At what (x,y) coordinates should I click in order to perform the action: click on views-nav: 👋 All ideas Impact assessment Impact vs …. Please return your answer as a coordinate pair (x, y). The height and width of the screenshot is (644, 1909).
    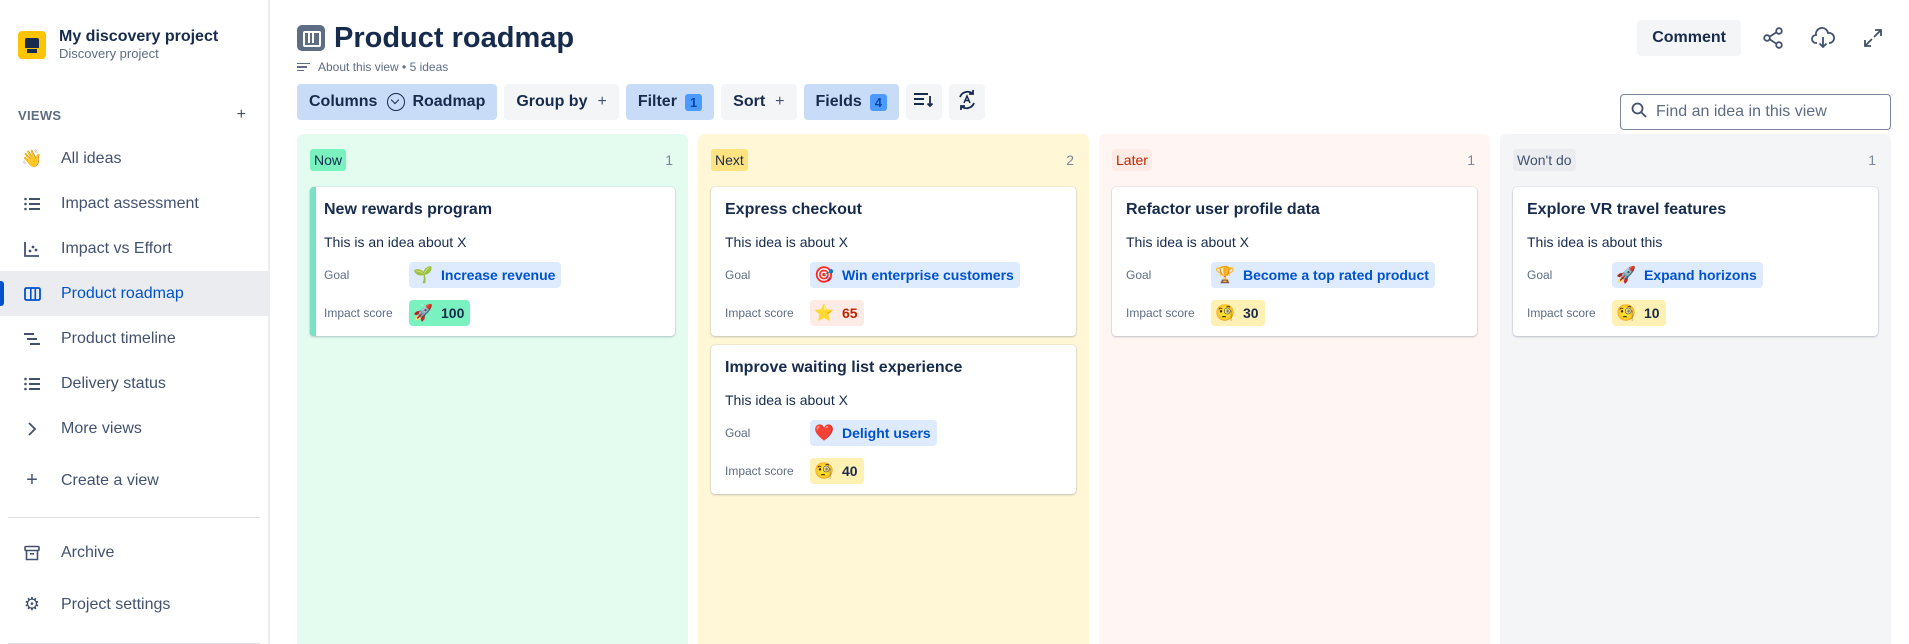
    Looking at the image, I should click on (134, 319).